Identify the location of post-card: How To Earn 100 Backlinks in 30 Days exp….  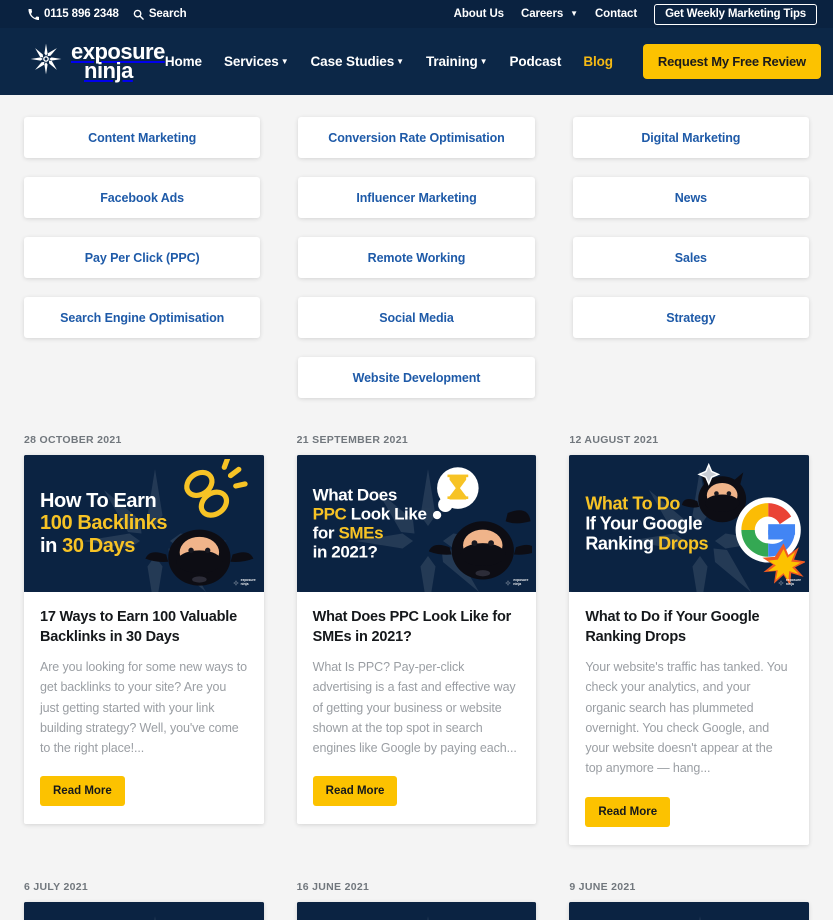
(144, 640).